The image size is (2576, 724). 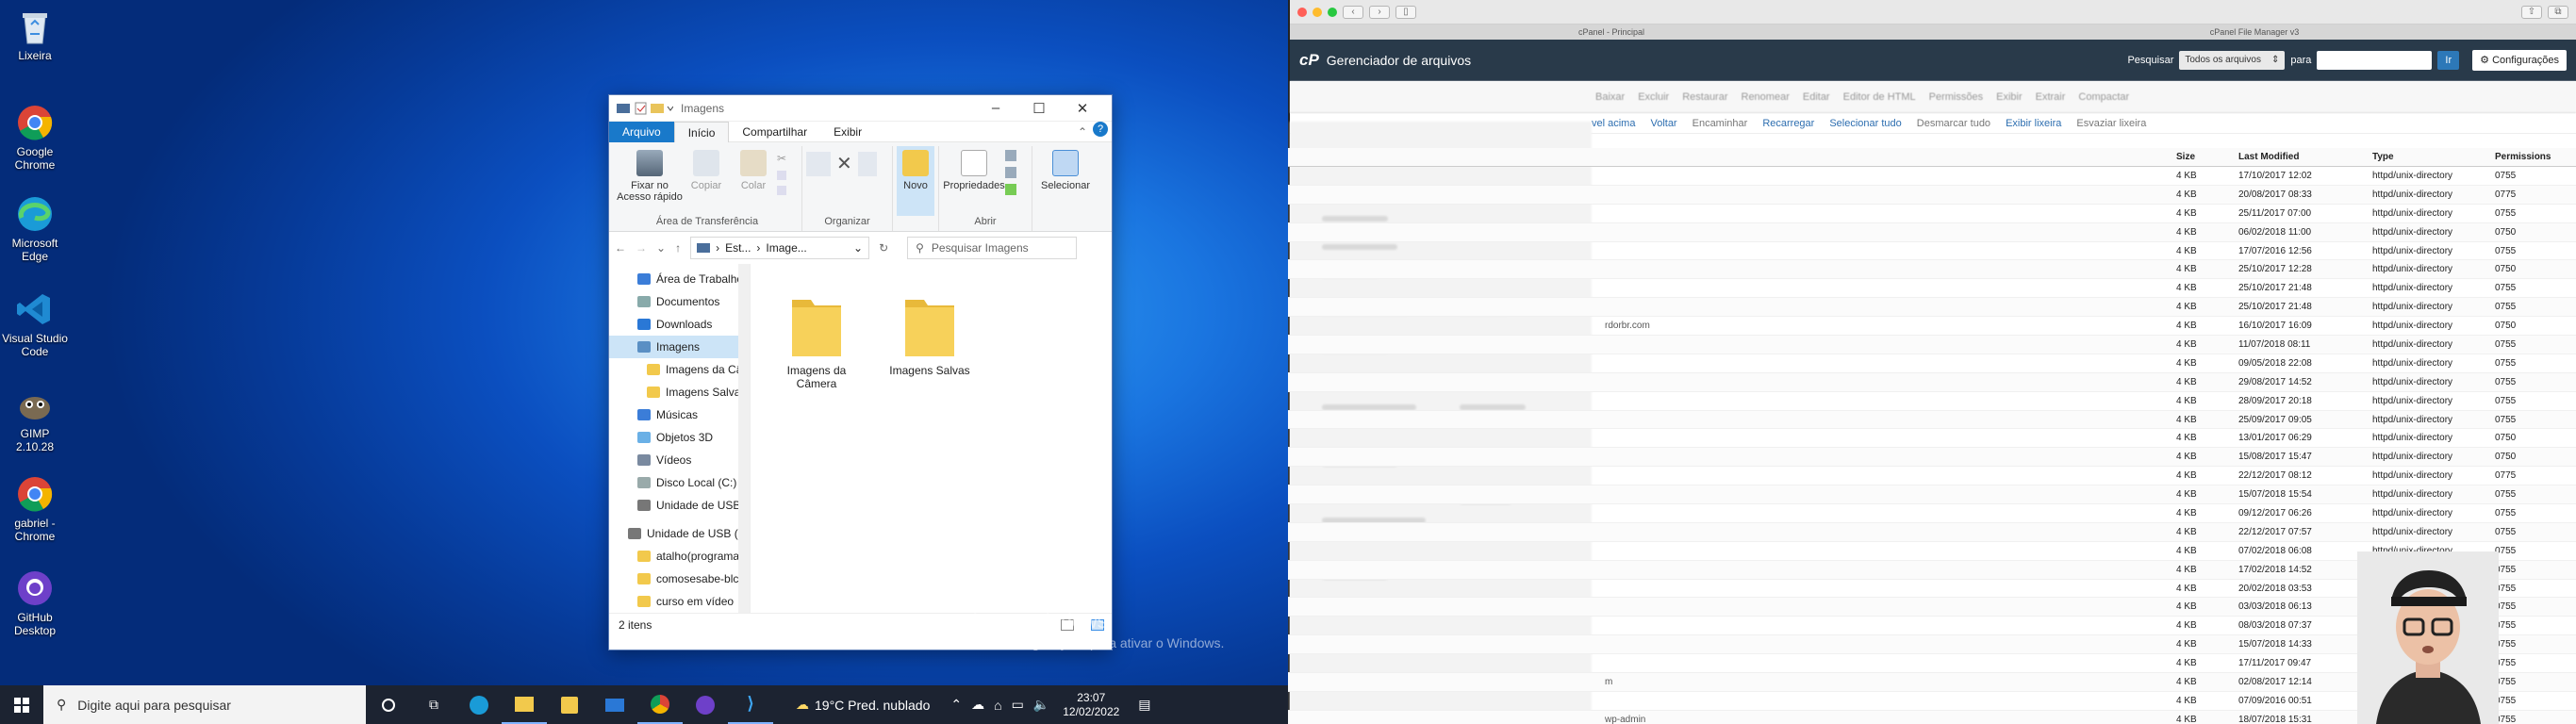 What do you see at coordinates (661, 248) in the screenshot?
I see `recent-locations-icon: ⌄` at bounding box center [661, 248].